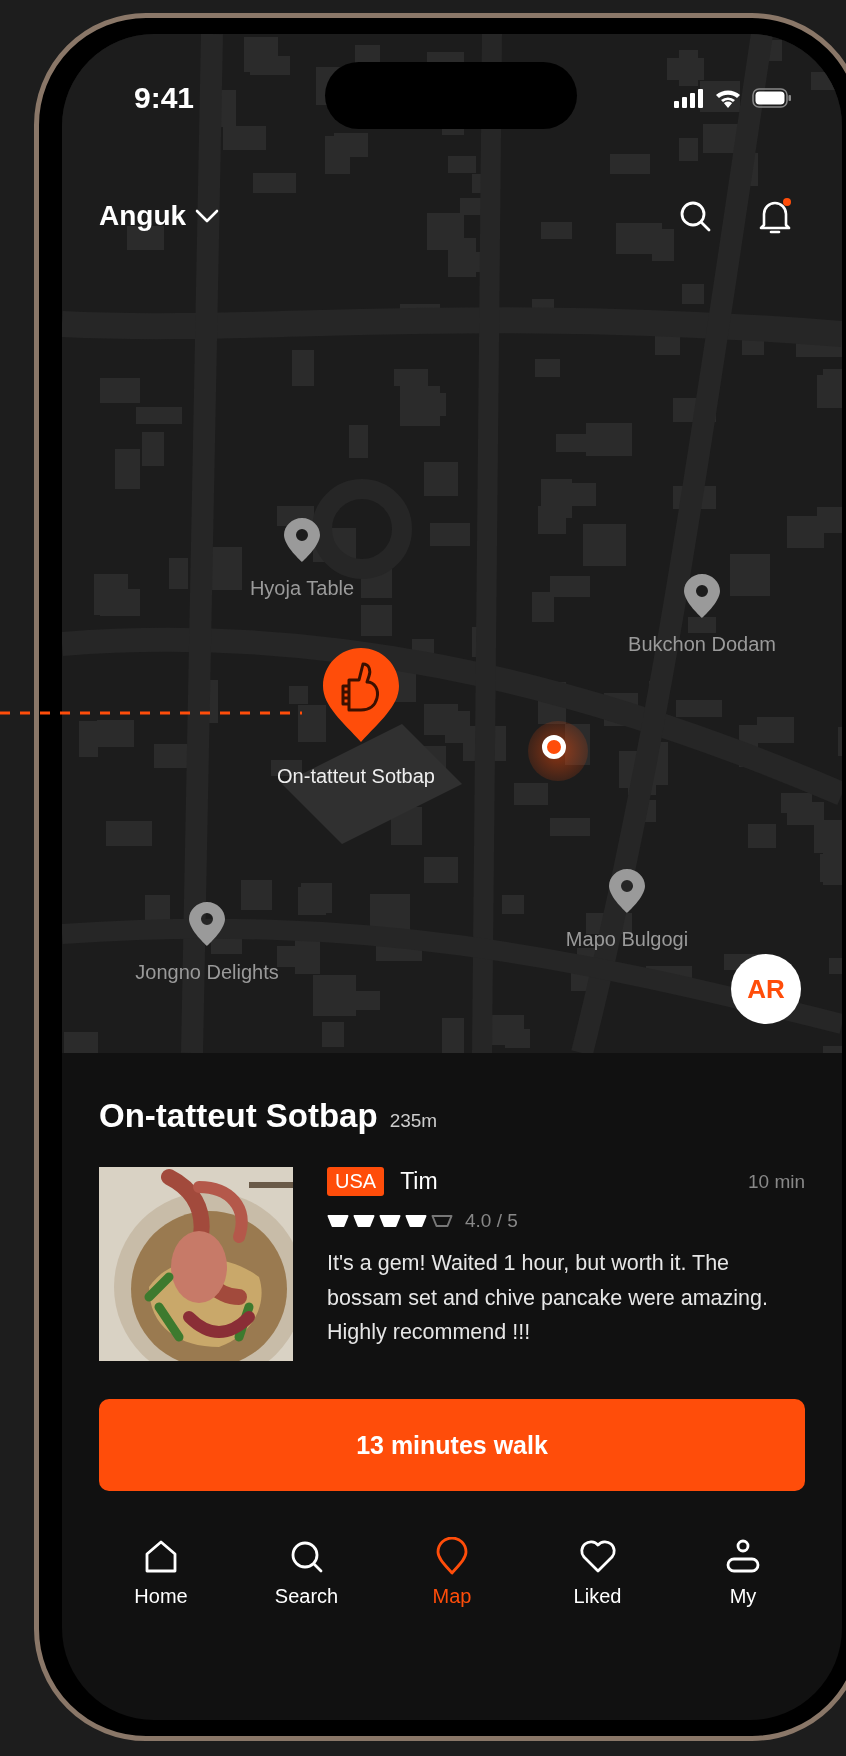  Describe the element at coordinates (695, 216) in the screenshot. I see `search-icon` at that location.